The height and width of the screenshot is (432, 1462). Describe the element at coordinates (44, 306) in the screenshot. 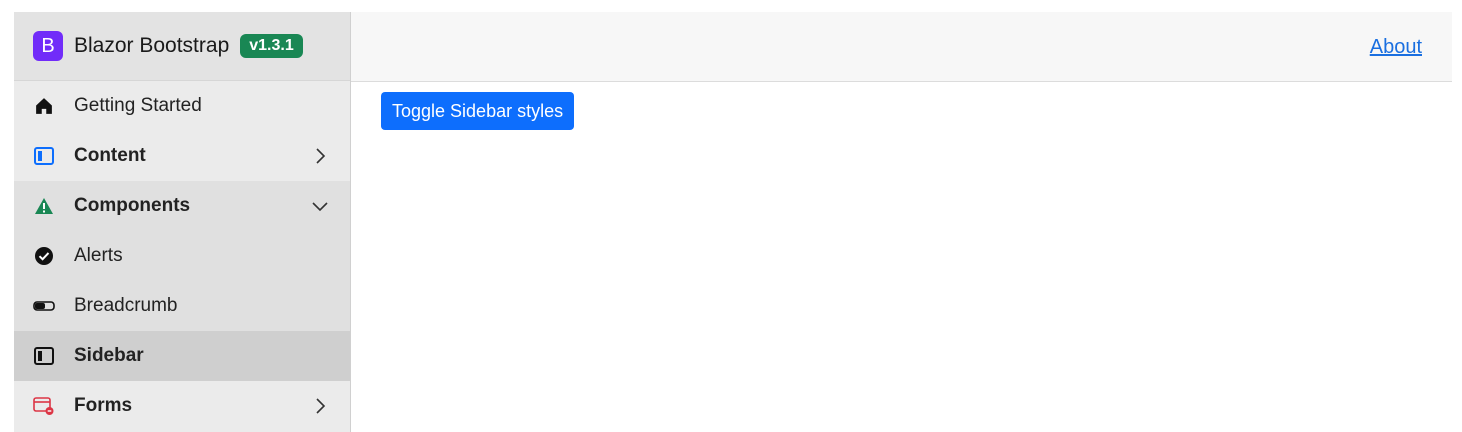

I see `toggle-icon` at that location.